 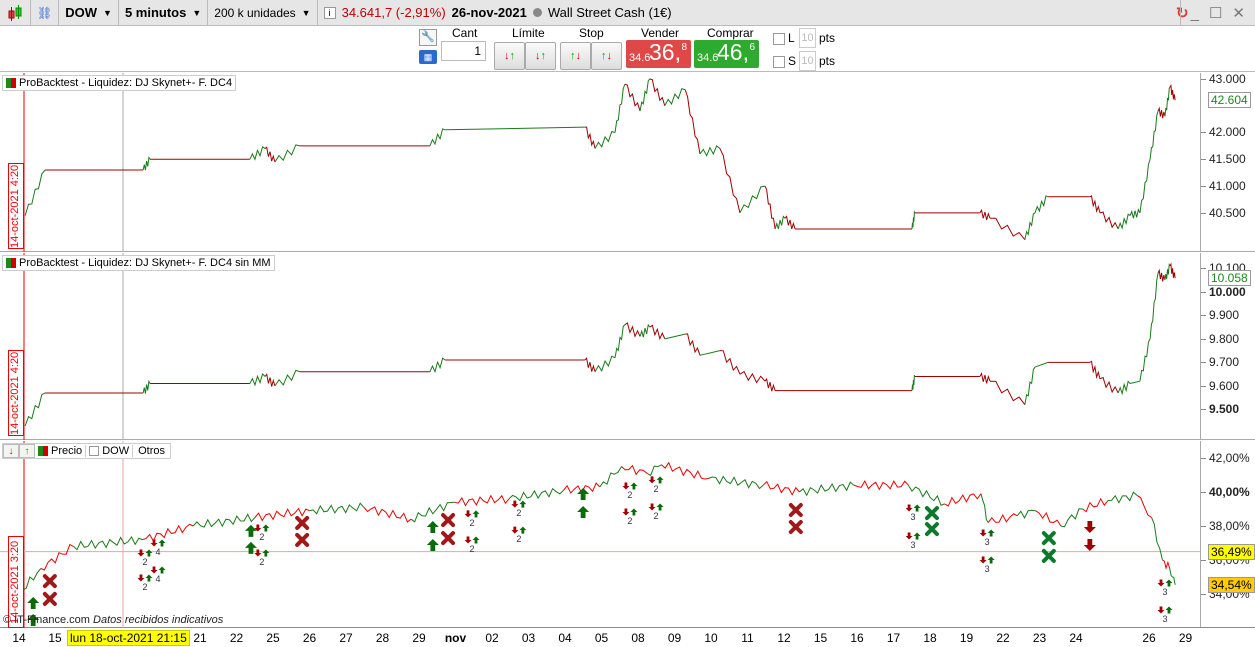 I want to click on x-tick-label: 24, so click(x=1076, y=638).